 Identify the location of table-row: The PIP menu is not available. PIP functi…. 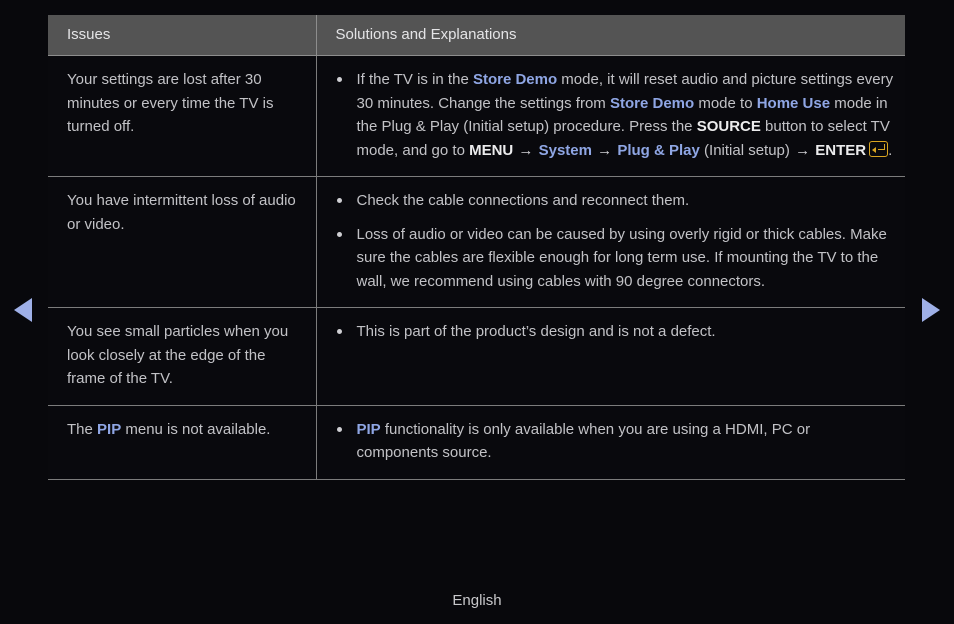
(477, 442).